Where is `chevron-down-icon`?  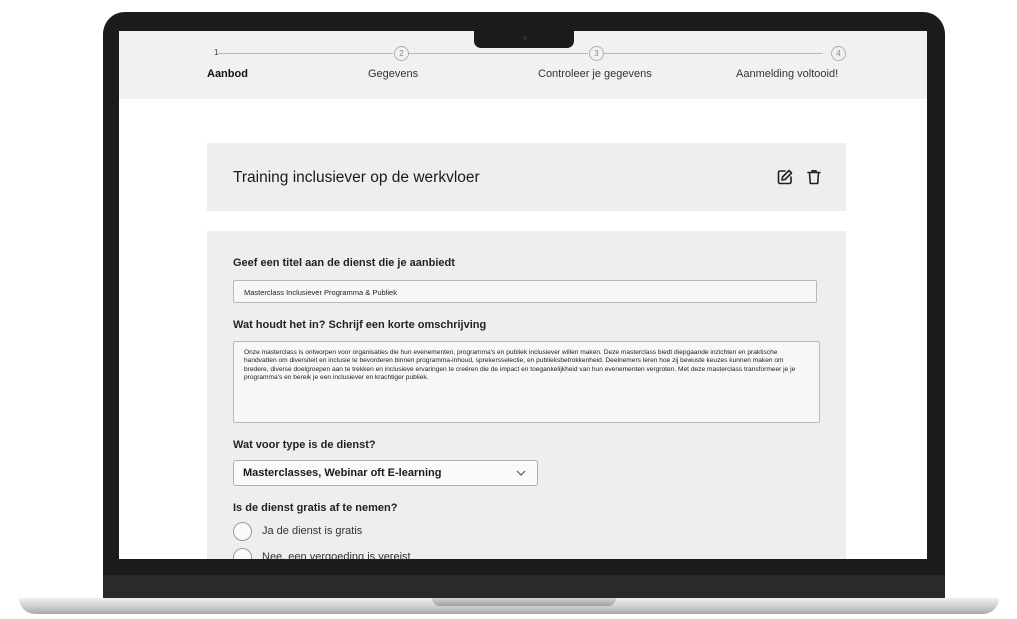 chevron-down-icon is located at coordinates (521, 473).